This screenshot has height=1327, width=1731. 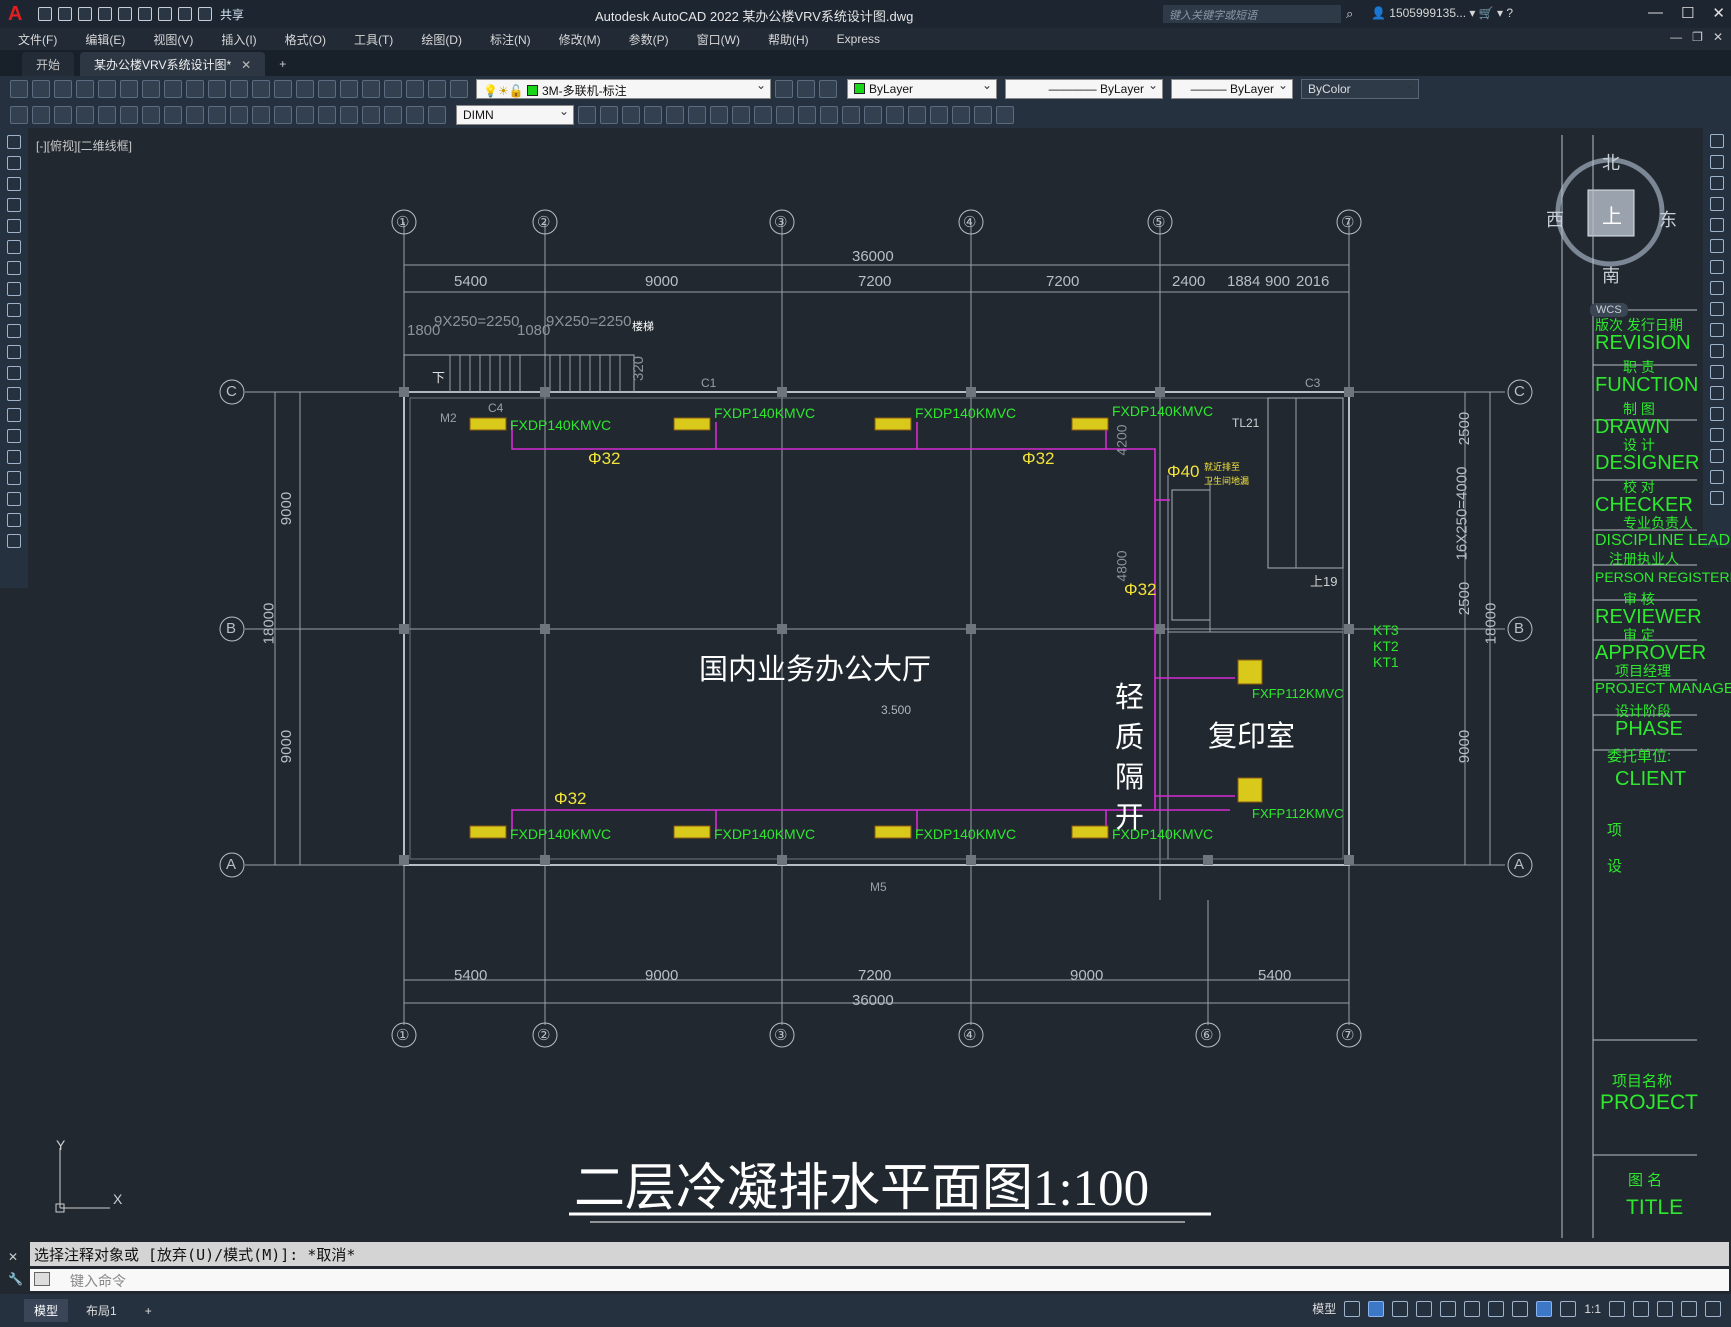 What do you see at coordinates (1496, 1308) in the screenshot?
I see `object-snap-icon` at bounding box center [1496, 1308].